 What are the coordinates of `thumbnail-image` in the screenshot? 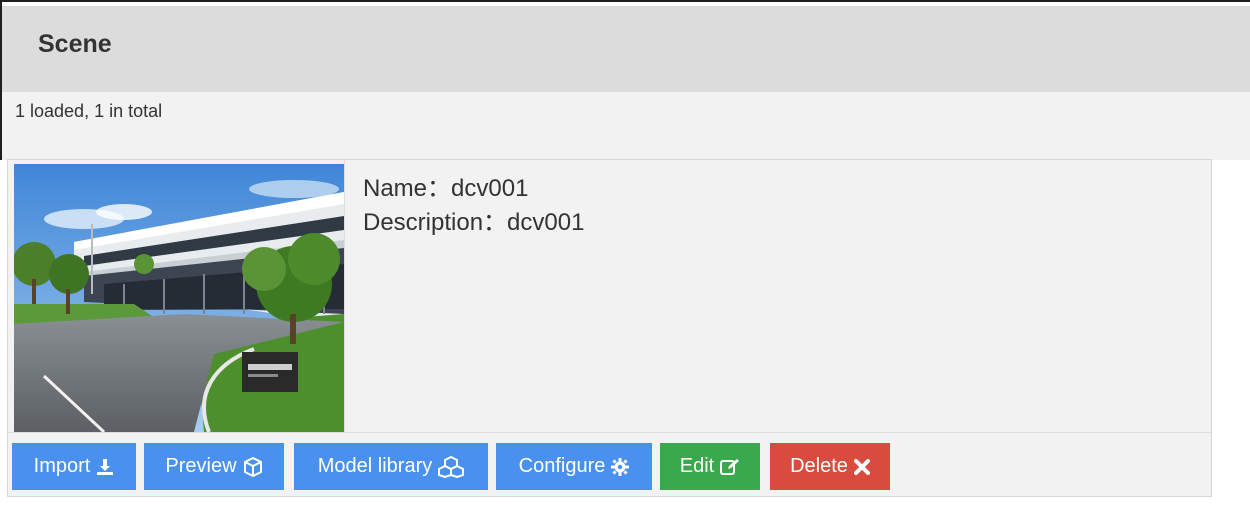 It's located at (179, 298).